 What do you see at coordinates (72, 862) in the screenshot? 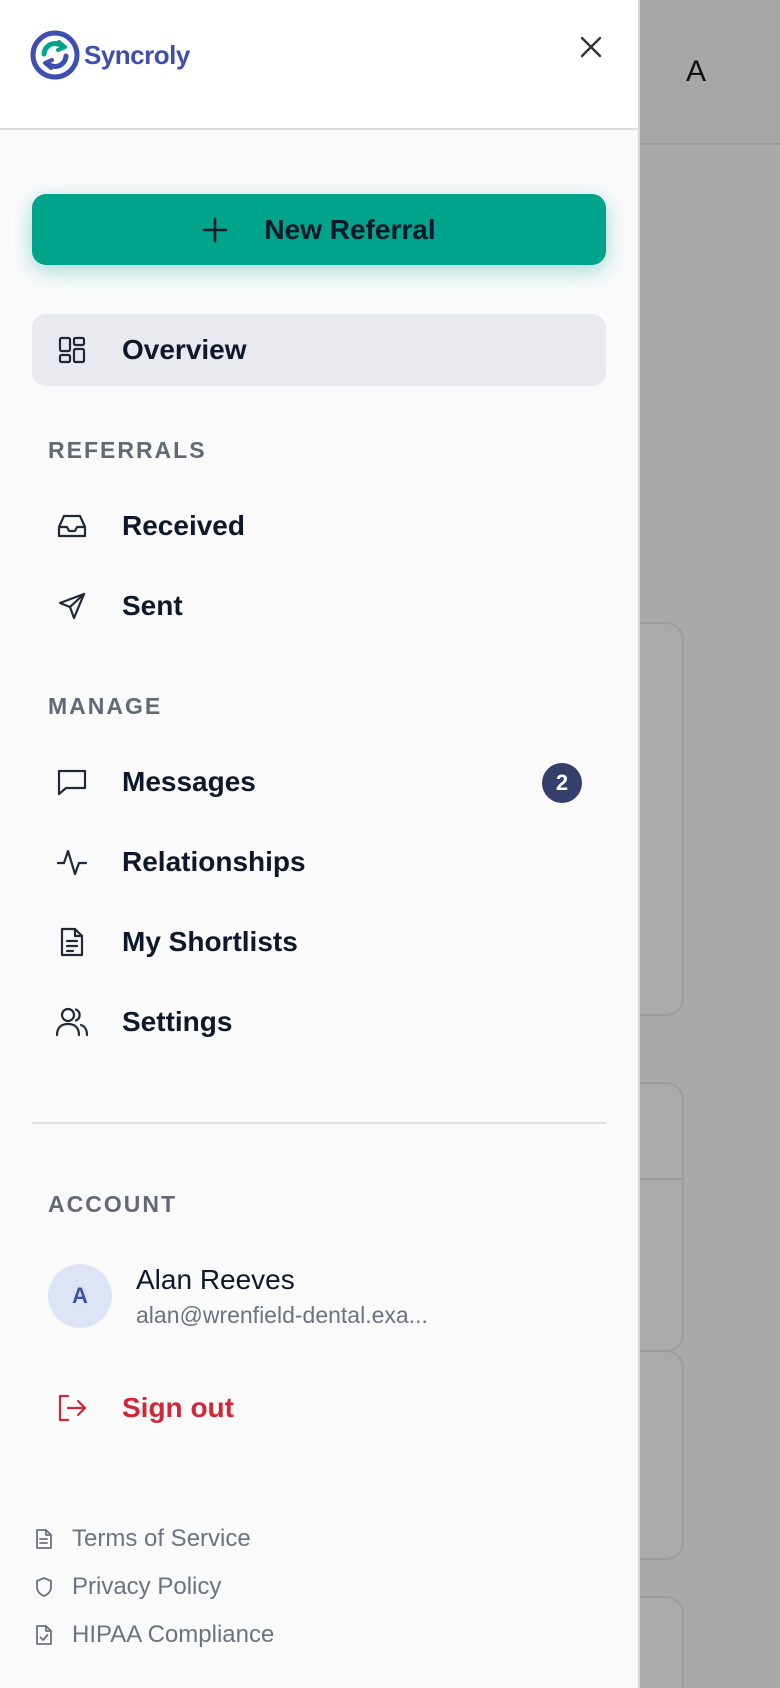
I see `activity-icon` at bounding box center [72, 862].